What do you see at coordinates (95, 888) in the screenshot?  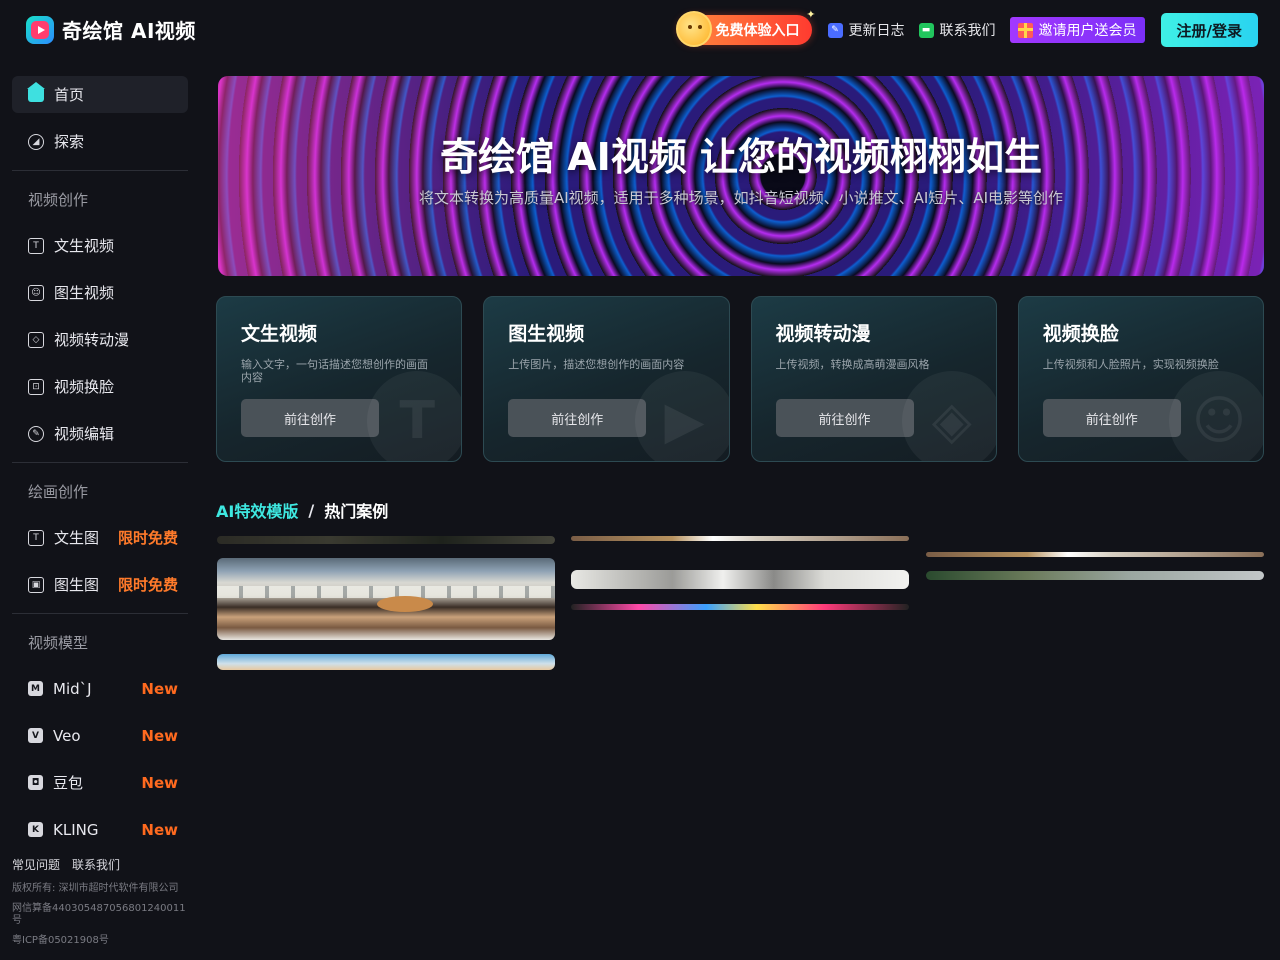 I see `copyright-text: 版权所有: 深圳市超时代软件有限公司` at bounding box center [95, 888].